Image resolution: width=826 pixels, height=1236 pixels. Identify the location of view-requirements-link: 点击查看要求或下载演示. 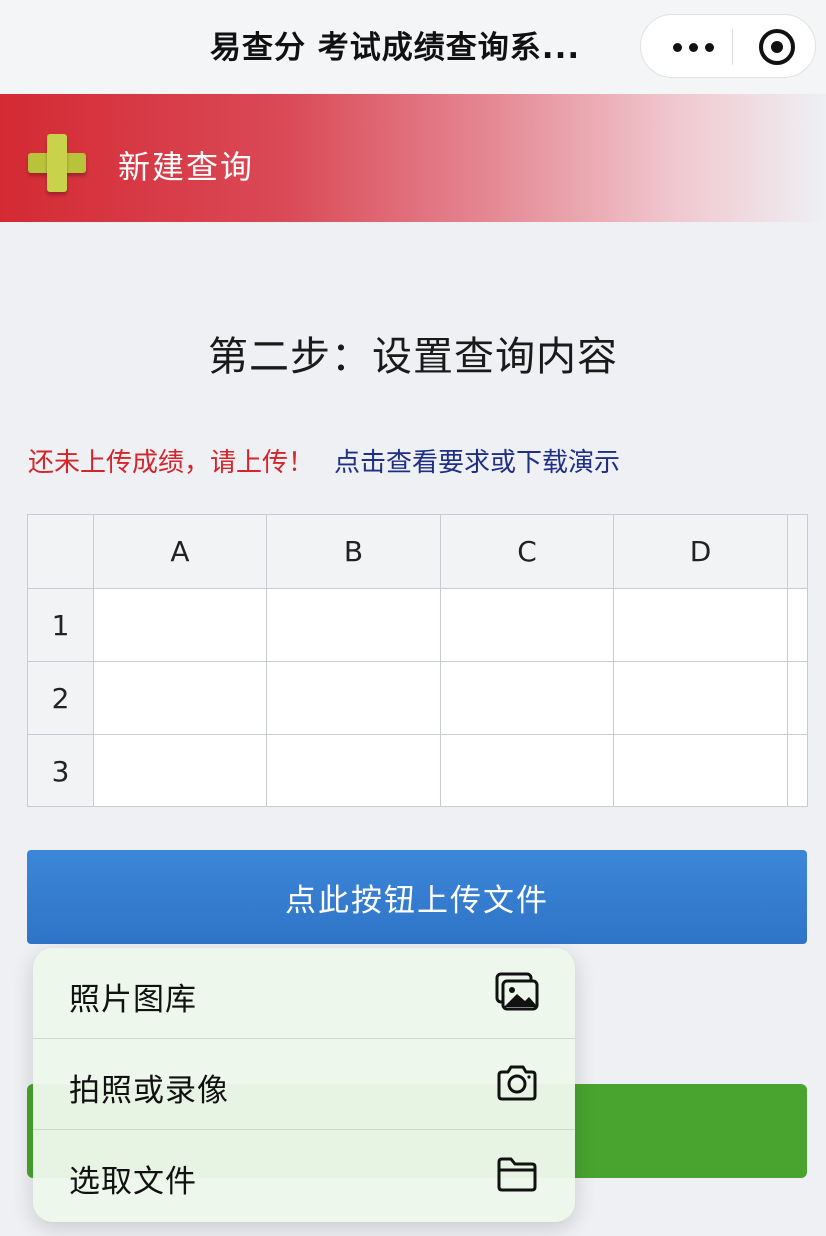
(477, 463).